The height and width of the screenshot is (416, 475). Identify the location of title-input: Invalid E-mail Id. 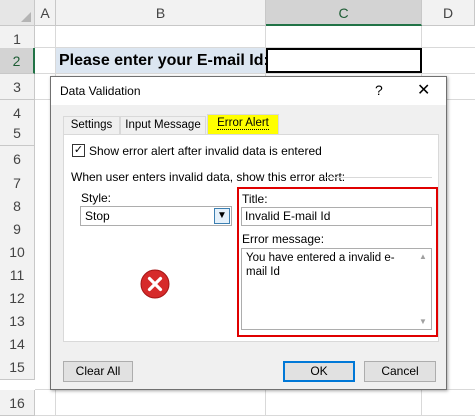
(336, 216).